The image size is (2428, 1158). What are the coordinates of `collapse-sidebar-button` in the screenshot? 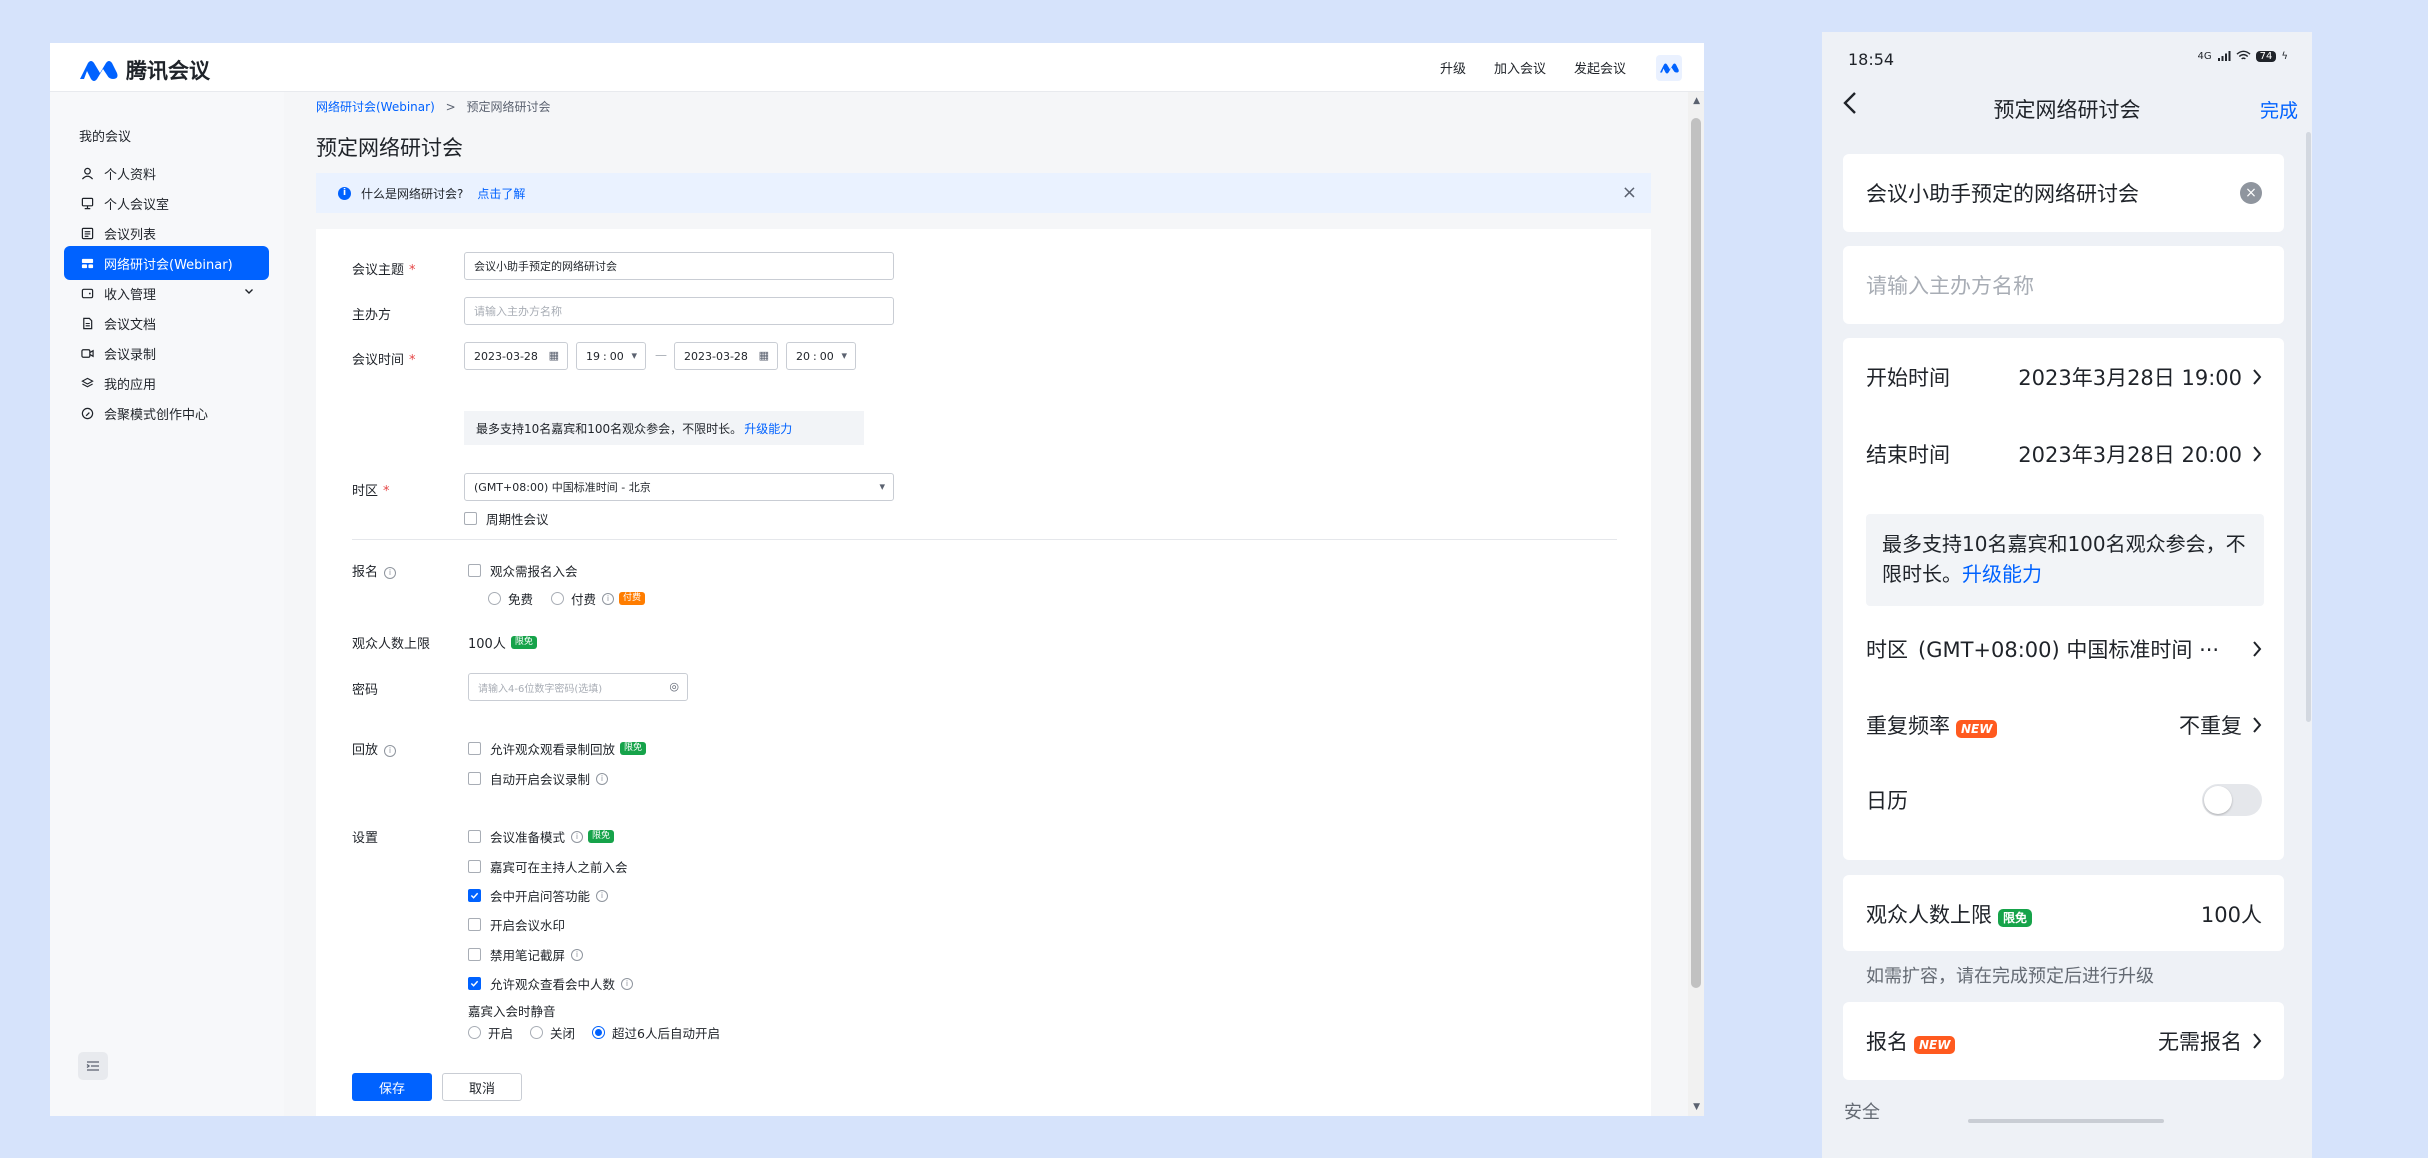 It's located at (93, 1066).